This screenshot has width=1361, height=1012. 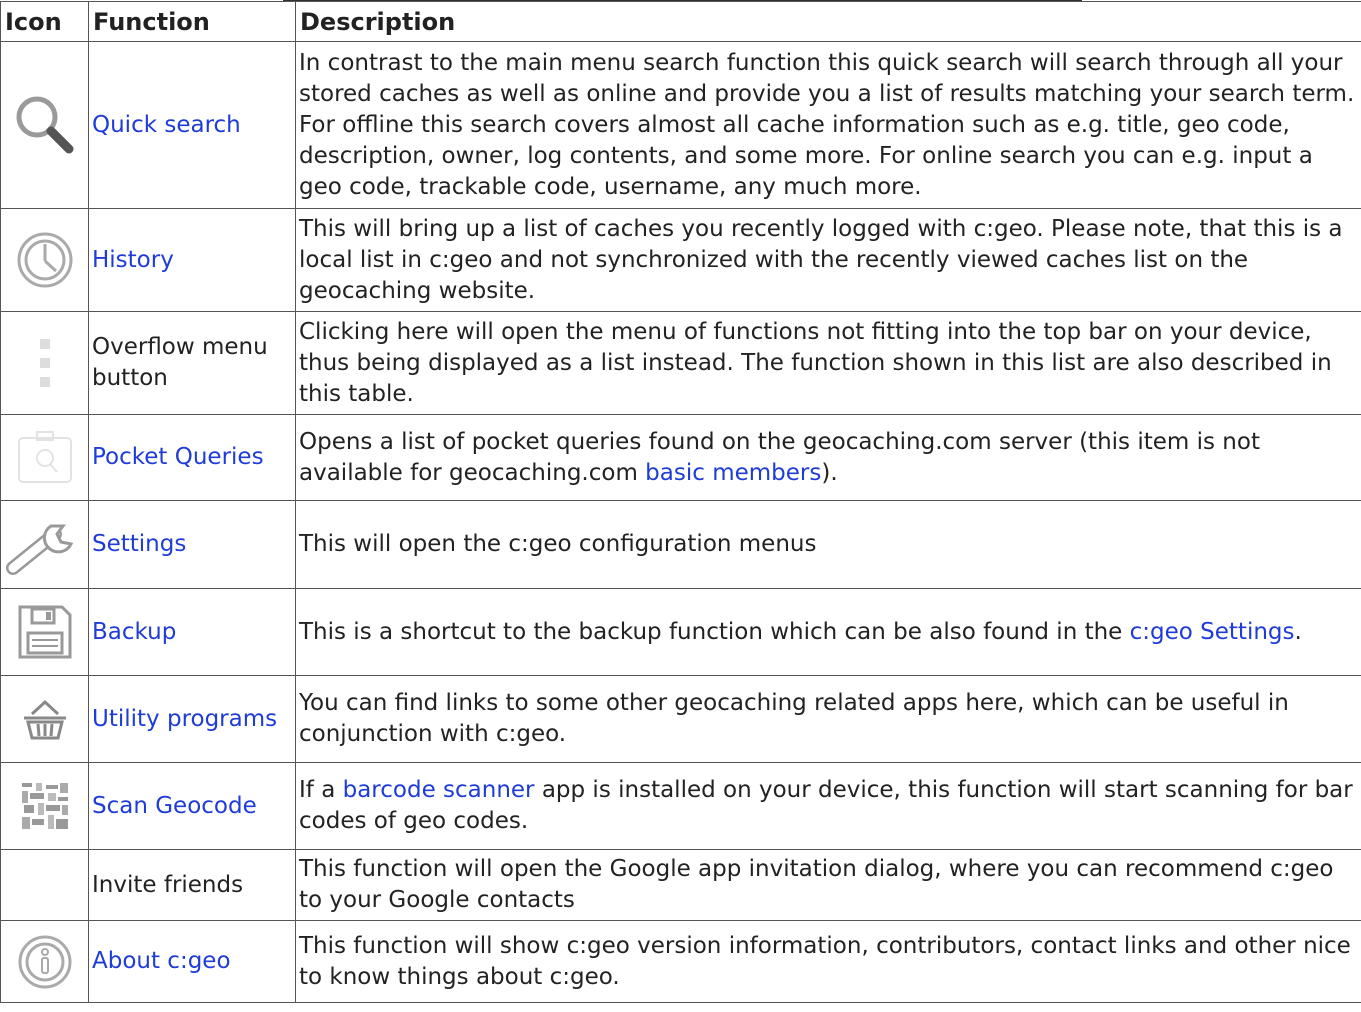 I want to click on function-link-scan-geocode: Scan Geocode, so click(x=174, y=806).